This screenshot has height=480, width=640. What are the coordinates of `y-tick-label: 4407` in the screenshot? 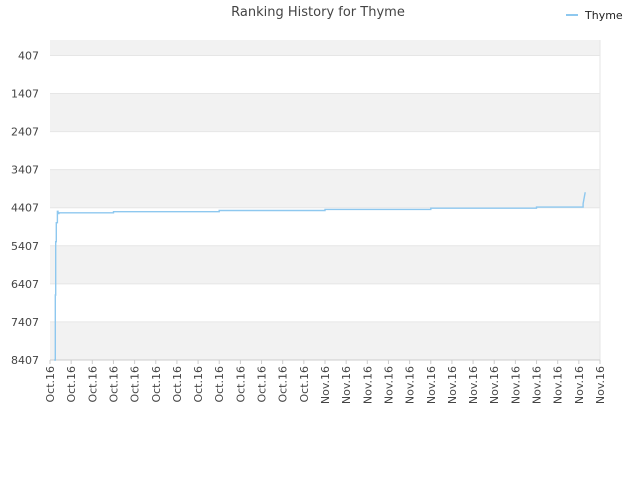 It's located at (25, 208).